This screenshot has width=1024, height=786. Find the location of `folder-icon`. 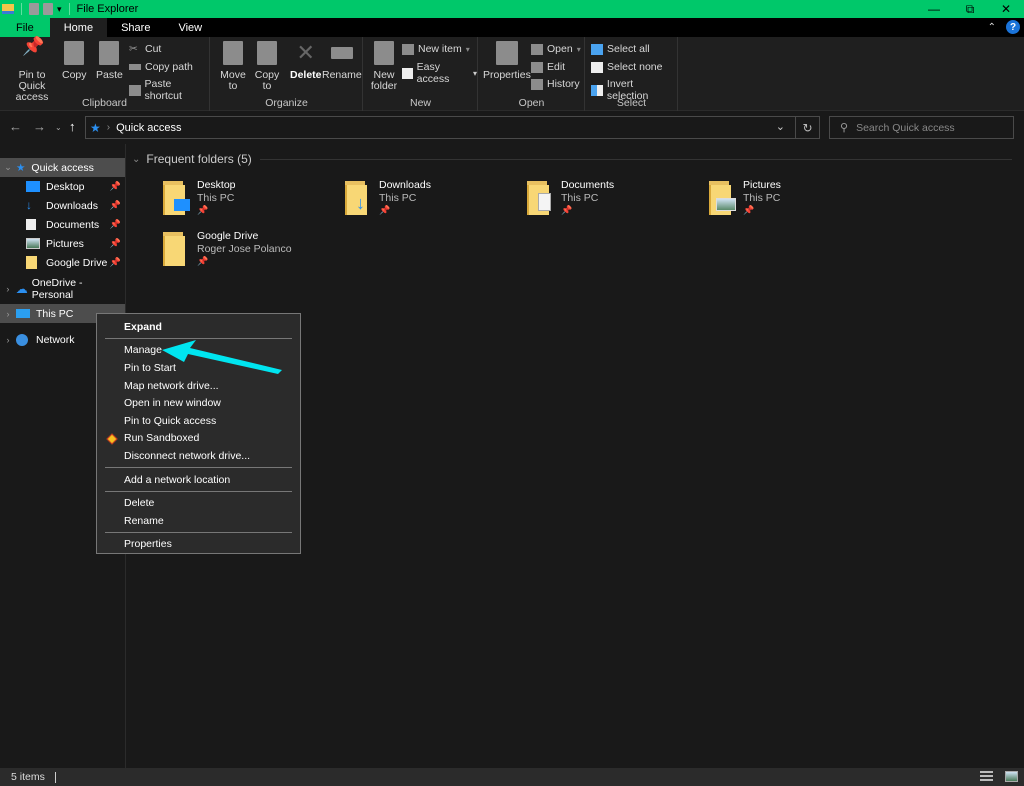

folder-icon is located at coordinates (31, 262).